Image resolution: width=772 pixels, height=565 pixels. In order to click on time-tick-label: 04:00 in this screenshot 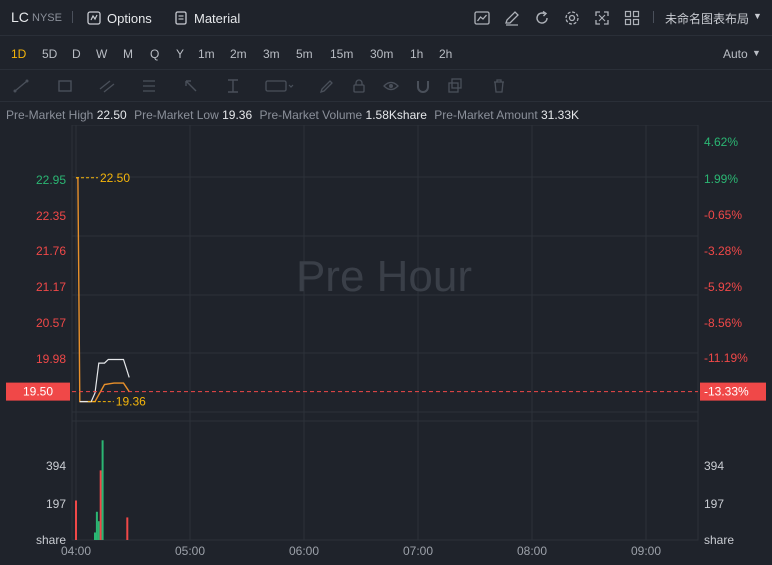, I will do `click(76, 551)`.